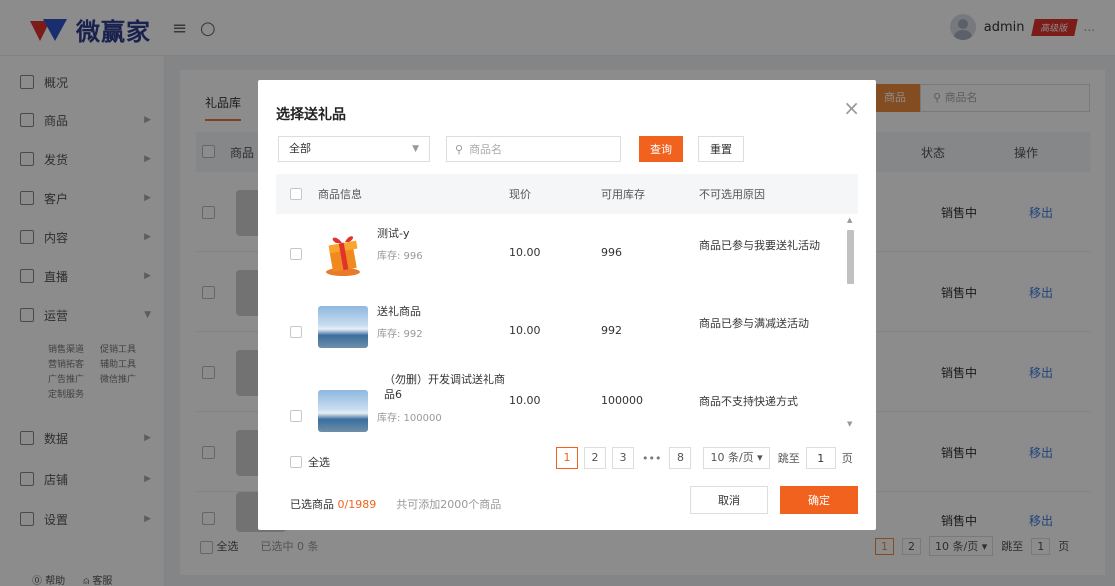 The height and width of the screenshot is (586, 1115). Describe the element at coordinates (449, 504) in the screenshot. I see `limit-hint: 共可添加2000个商品` at that location.